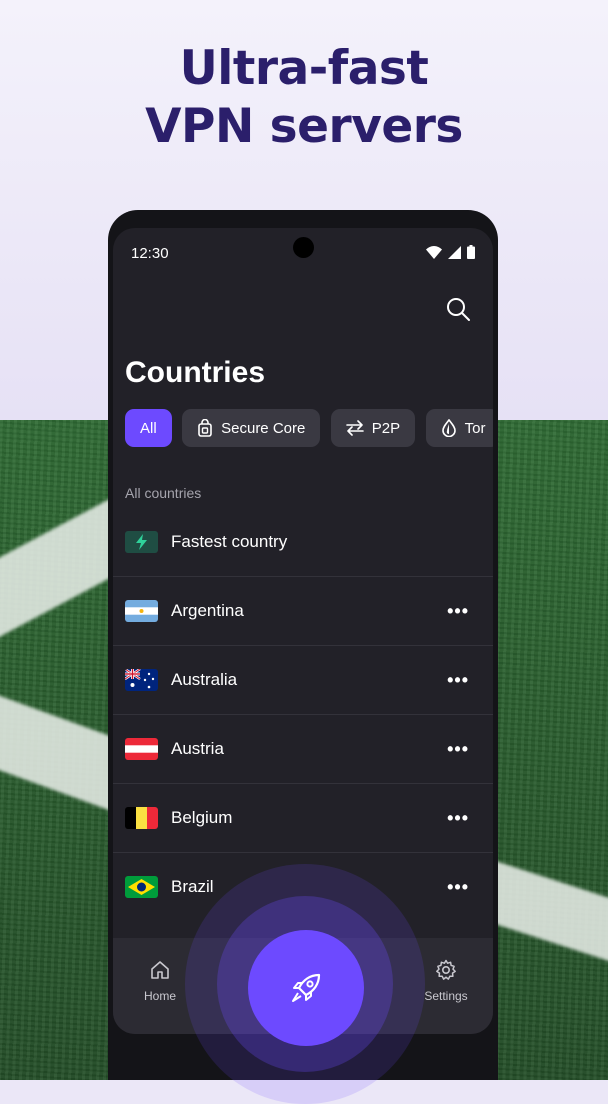 The image size is (608, 1104). I want to click on signal-icon, so click(454, 252).